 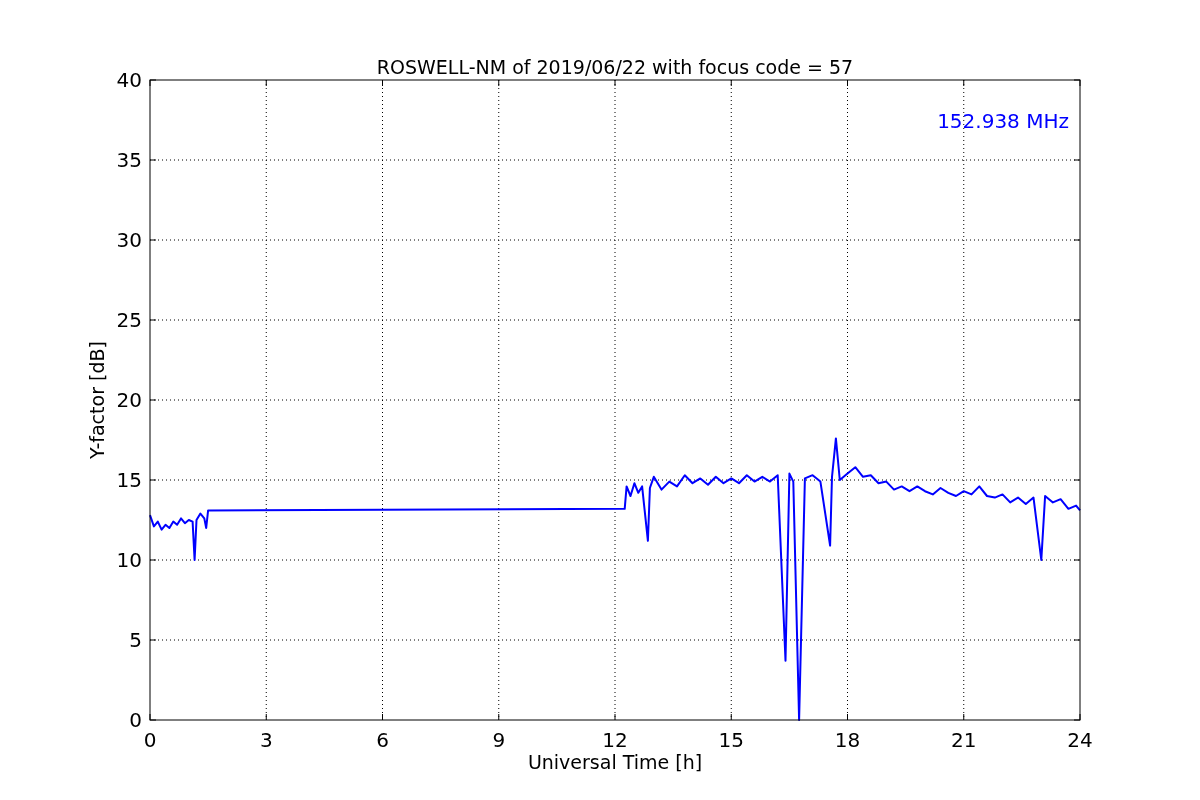 What do you see at coordinates (129, 240) in the screenshot?
I see `y-tick-label: 30` at bounding box center [129, 240].